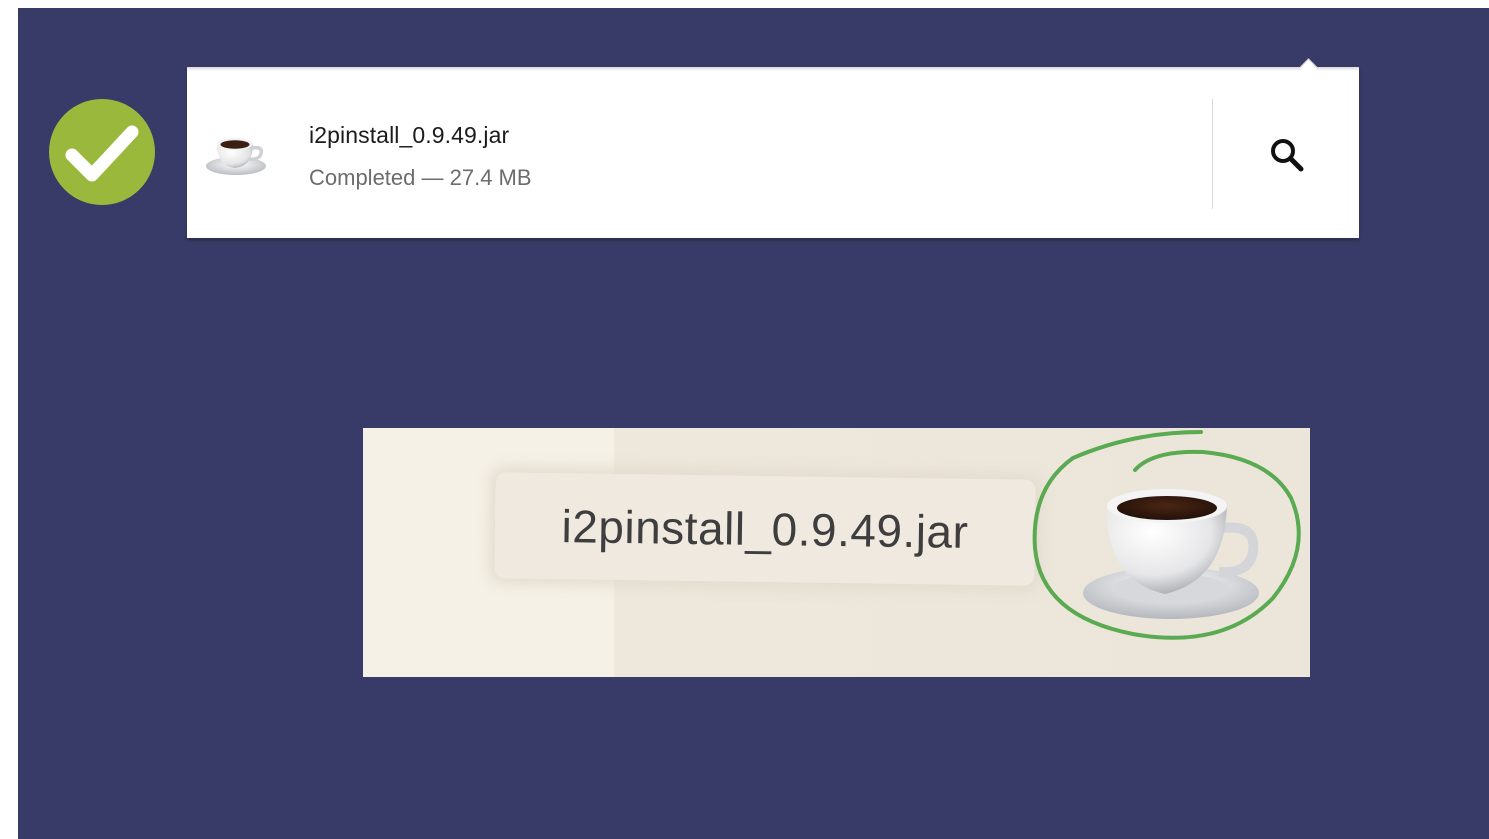 The width and height of the screenshot is (1489, 839). I want to click on magnifier-icon, so click(1287, 155).